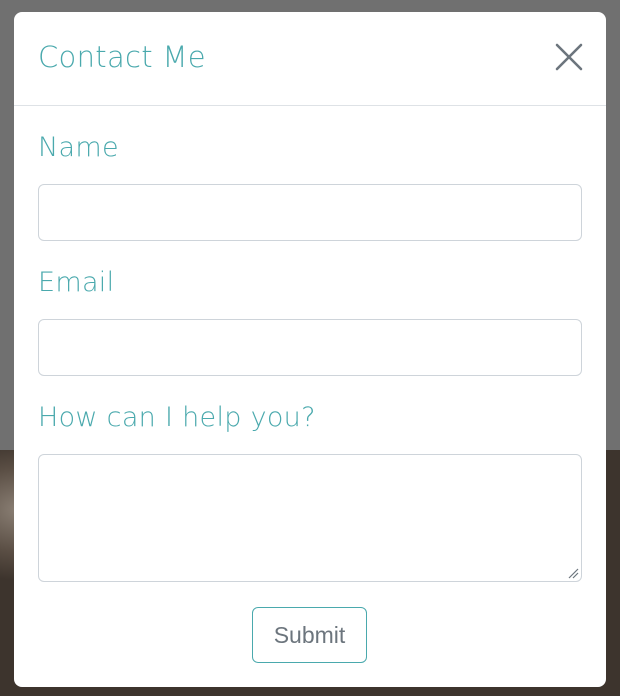  I want to click on email-input, so click(310, 347).